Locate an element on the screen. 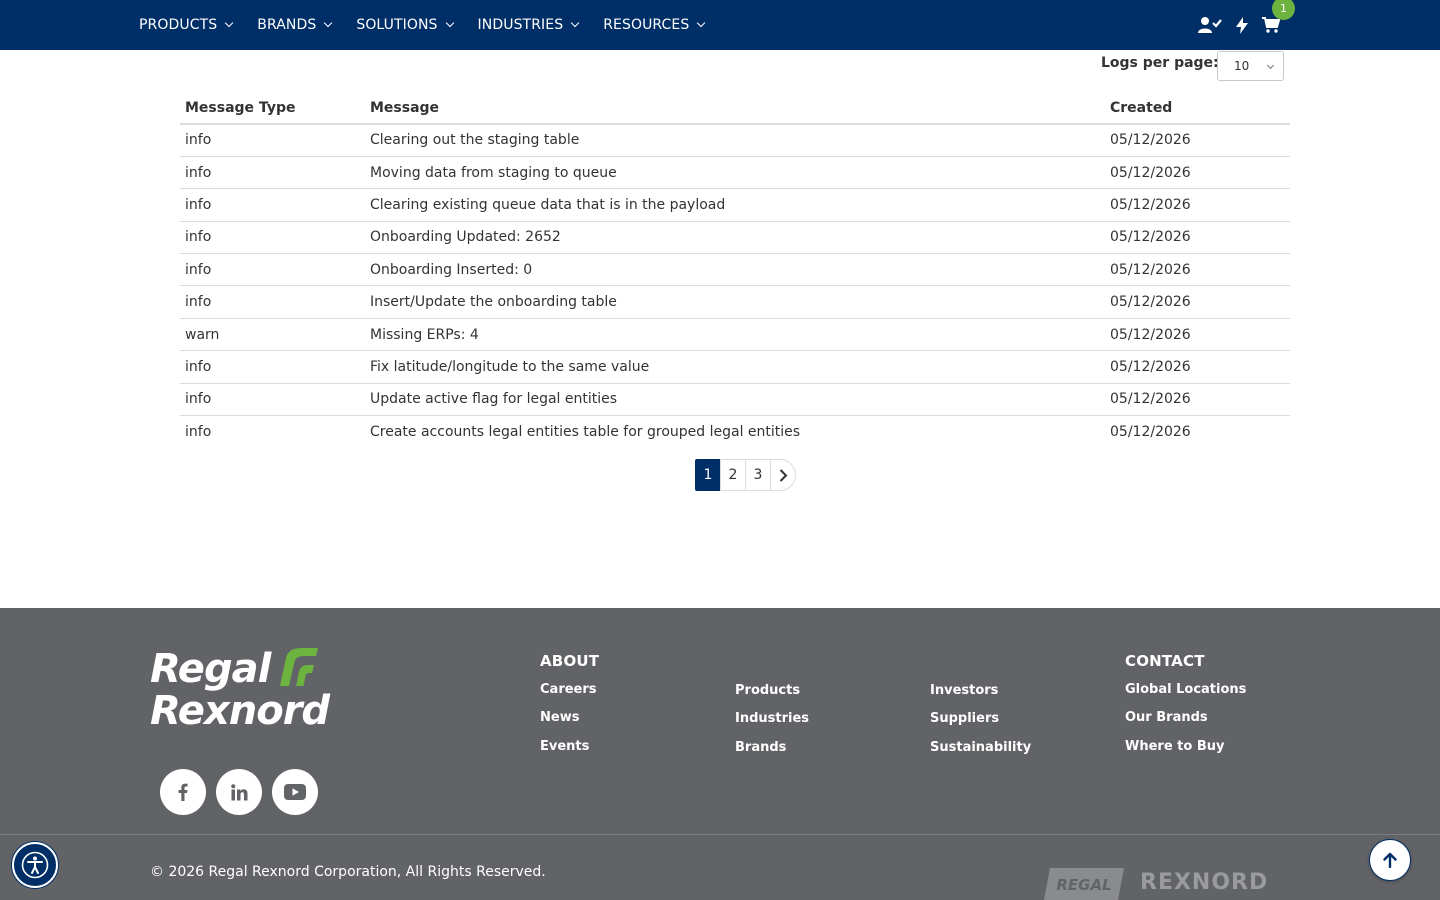  nav-item-label: BRANDS is located at coordinates (287, 25).